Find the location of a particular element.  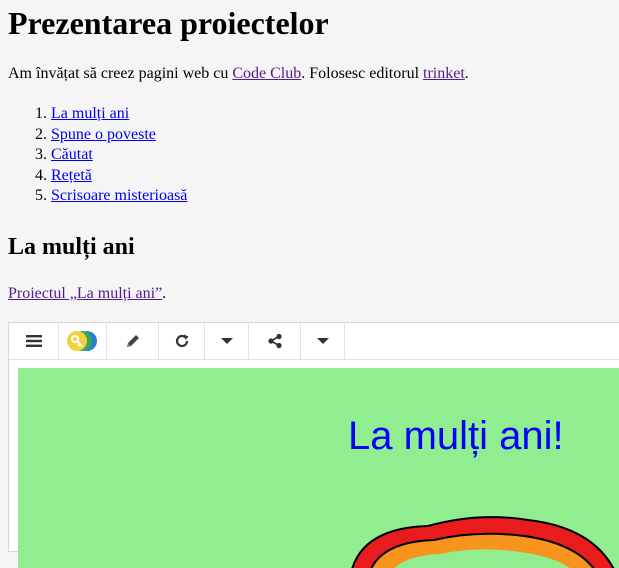

menu-button is located at coordinates (34, 341).